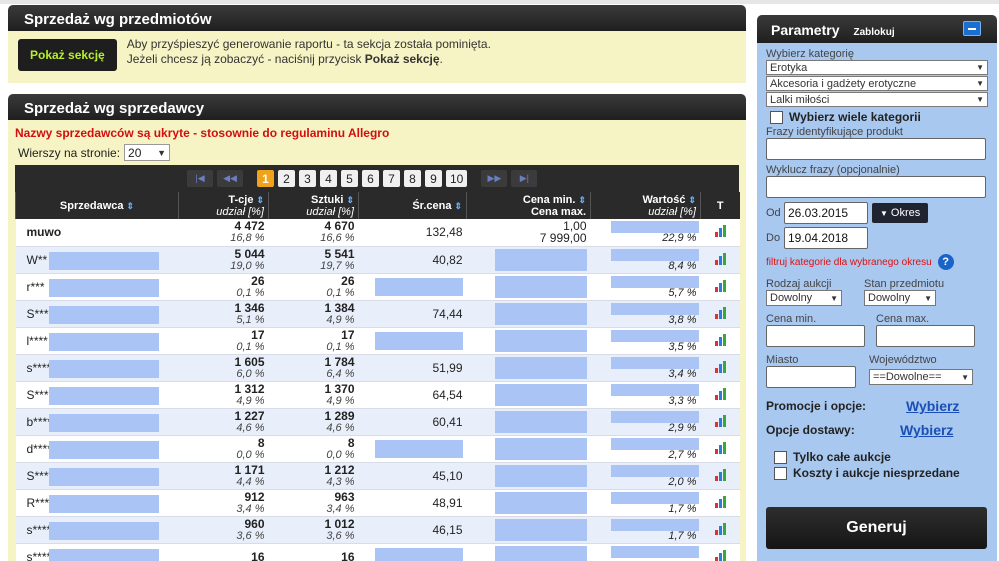 The height and width of the screenshot is (561, 999). What do you see at coordinates (932, 406) in the screenshot?
I see `promo-choose-link: Wybierz` at bounding box center [932, 406].